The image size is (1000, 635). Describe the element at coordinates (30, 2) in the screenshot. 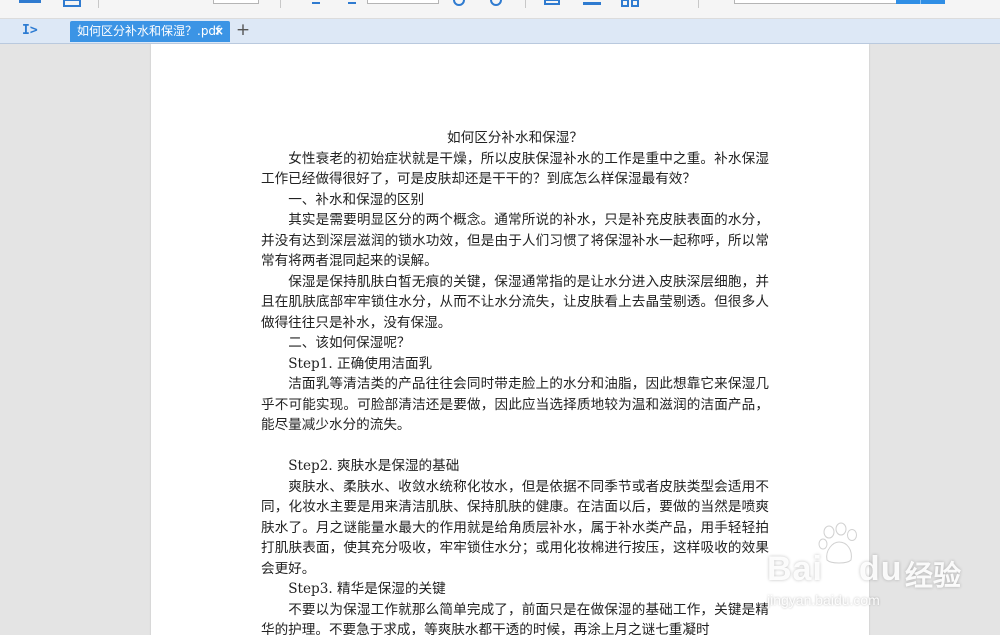

I see `menu-icon` at that location.